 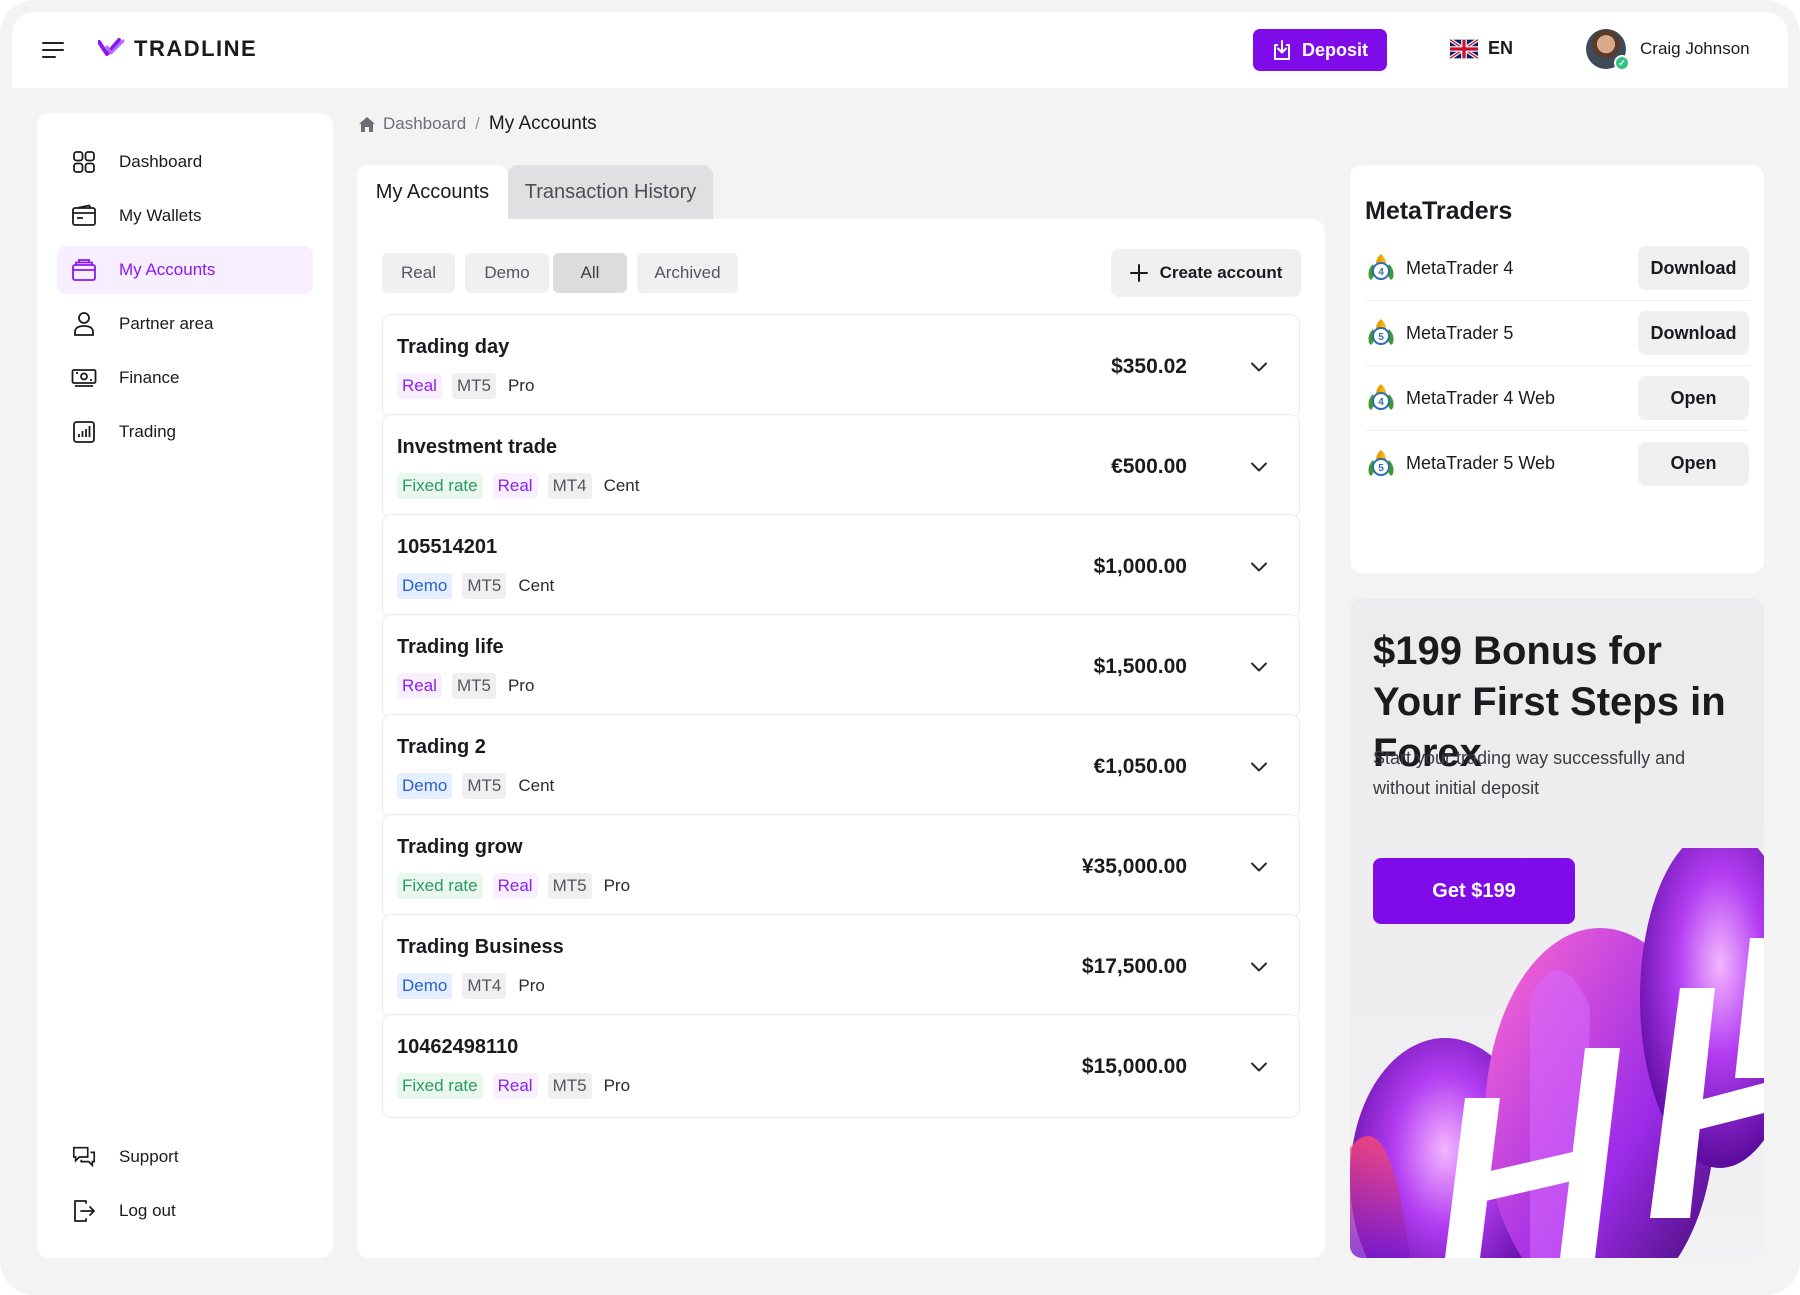 What do you see at coordinates (1557, 463) in the screenshot?
I see `metatrader-row: 5 MetaTrader 5 Web Open` at bounding box center [1557, 463].